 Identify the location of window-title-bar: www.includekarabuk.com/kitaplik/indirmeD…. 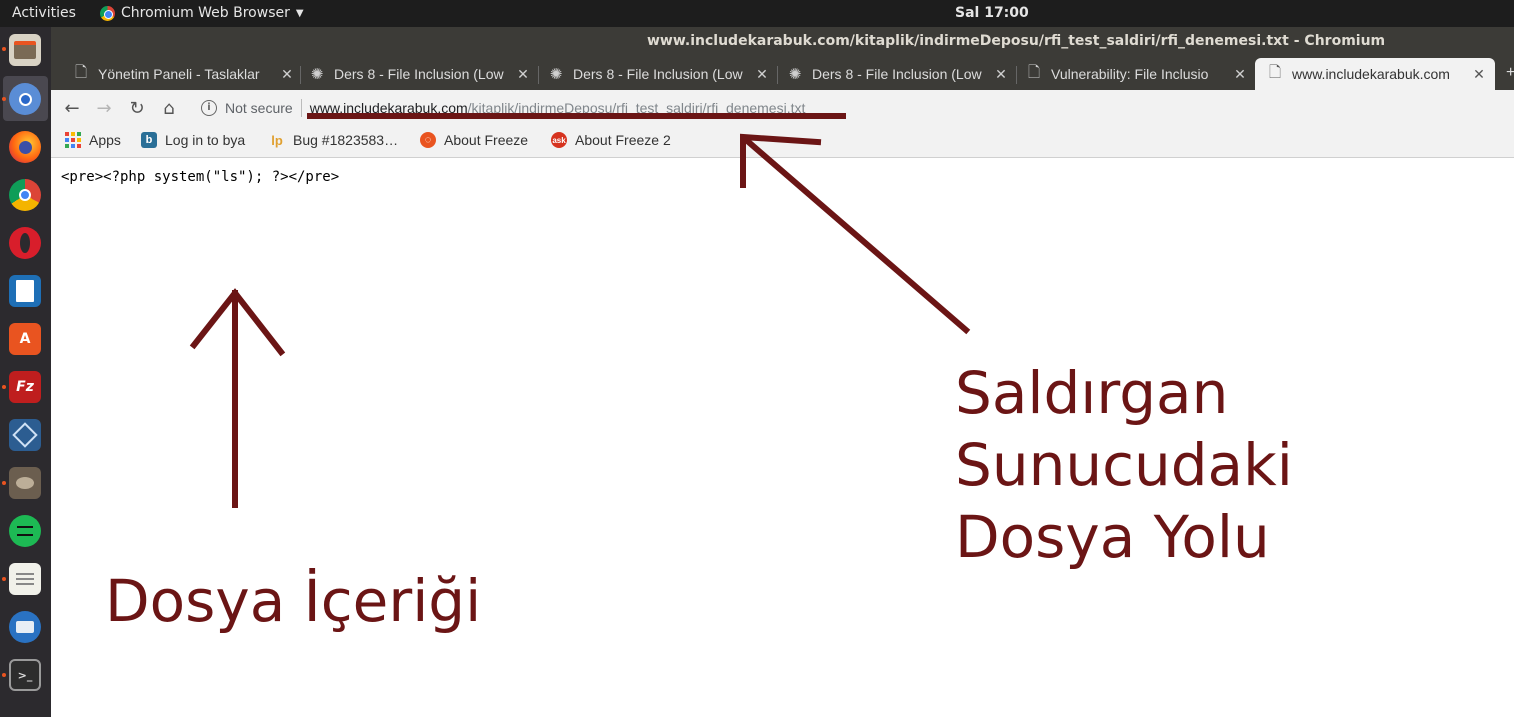
(782, 40).